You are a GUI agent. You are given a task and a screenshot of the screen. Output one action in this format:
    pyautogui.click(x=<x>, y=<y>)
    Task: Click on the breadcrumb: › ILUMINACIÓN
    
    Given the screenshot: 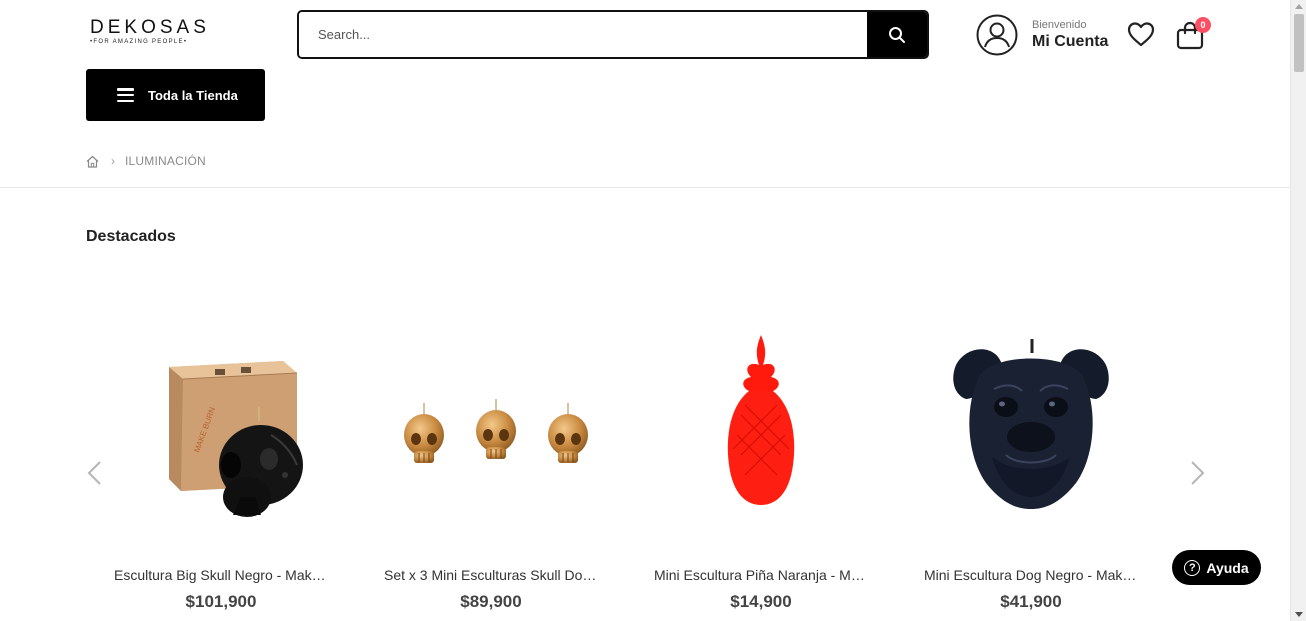 What is the action you would take?
    pyautogui.click(x=146, y=161)
    